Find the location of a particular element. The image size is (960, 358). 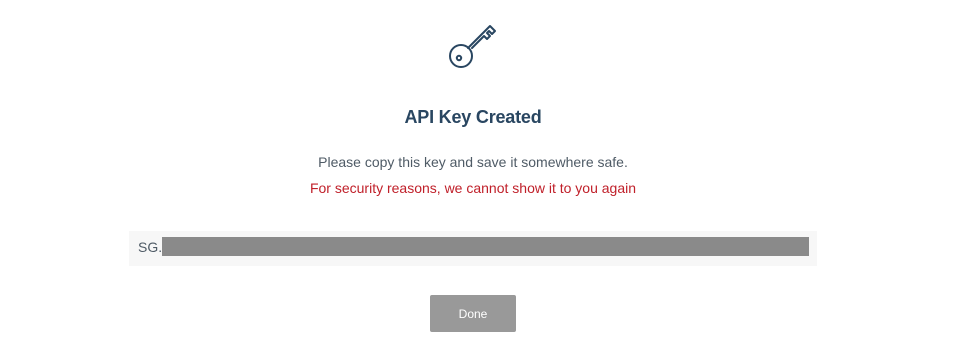

key-icon is located at coordinates (472, 46).